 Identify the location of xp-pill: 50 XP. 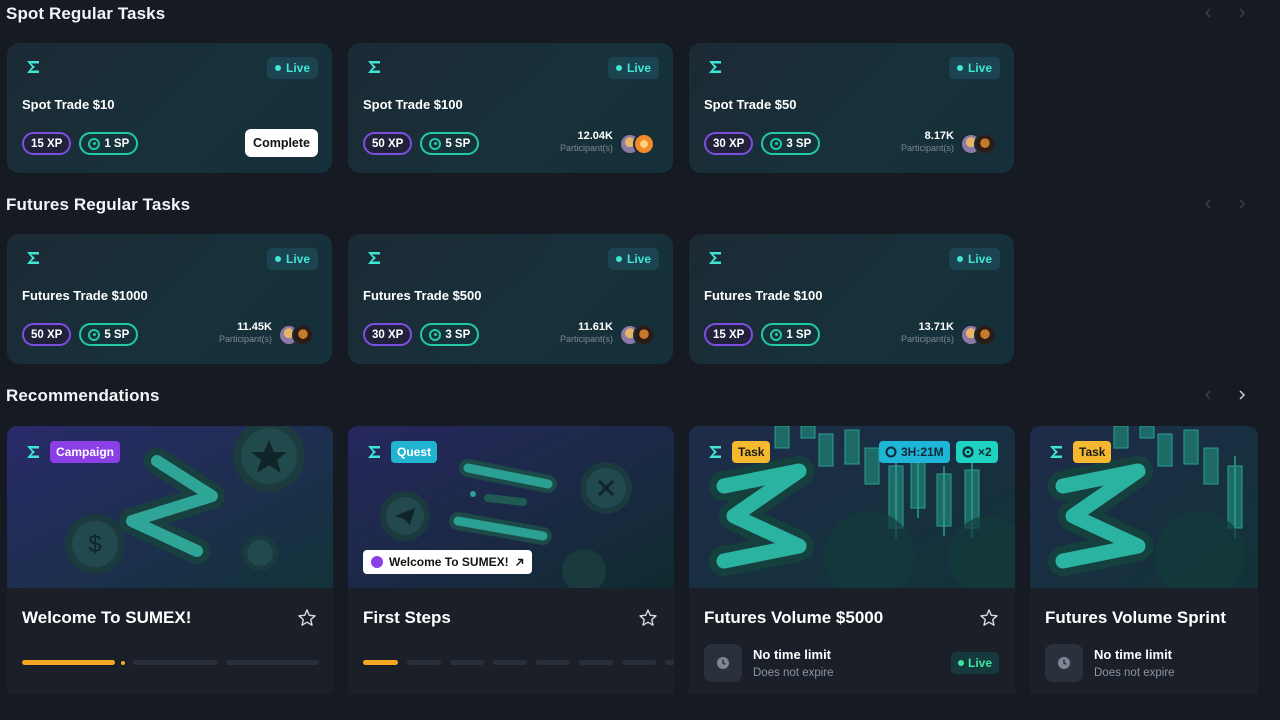
(47, 334).